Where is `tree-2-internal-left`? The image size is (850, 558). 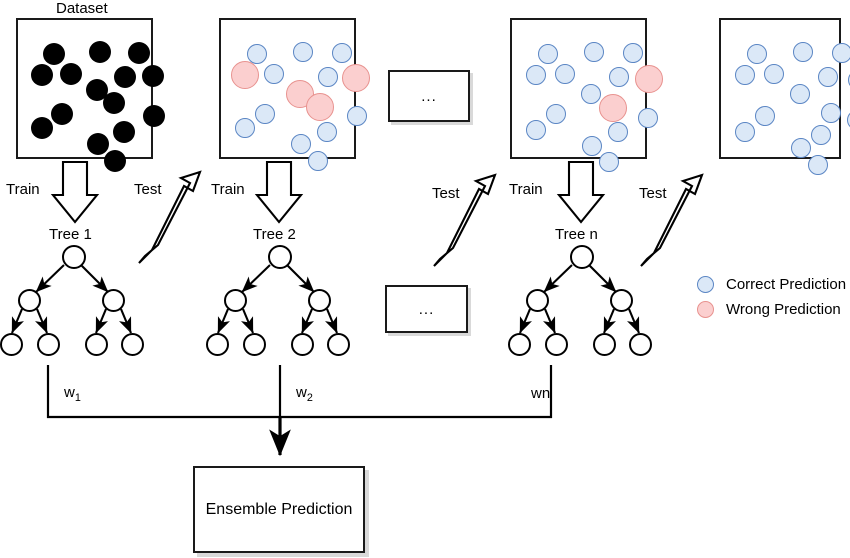
tree-2-internal-left is located at coordinates (235, 300).